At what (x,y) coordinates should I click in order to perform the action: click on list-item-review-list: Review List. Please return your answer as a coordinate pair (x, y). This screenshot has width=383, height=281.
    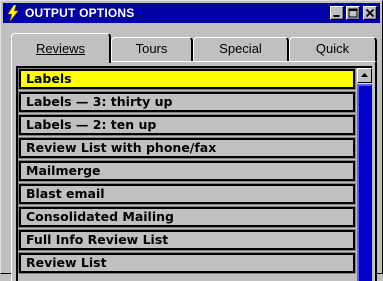
    Looking at the image, I should click on (187, 263).